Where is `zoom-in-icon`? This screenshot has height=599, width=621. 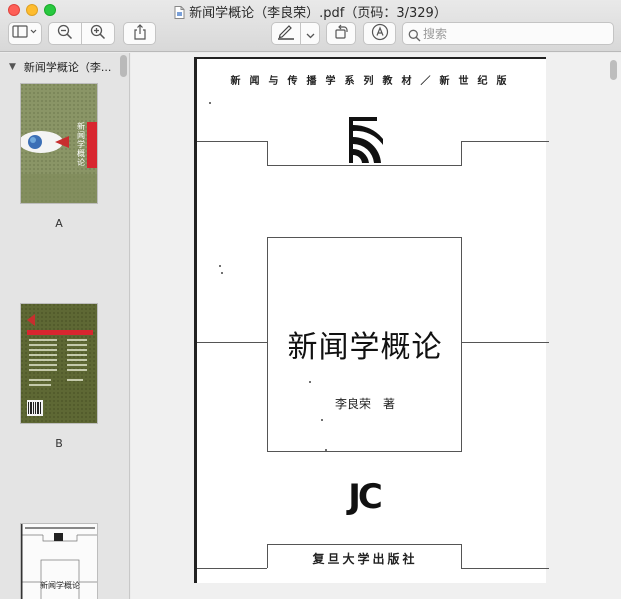
zoom-in-icon is located at coordinates (98, 34).